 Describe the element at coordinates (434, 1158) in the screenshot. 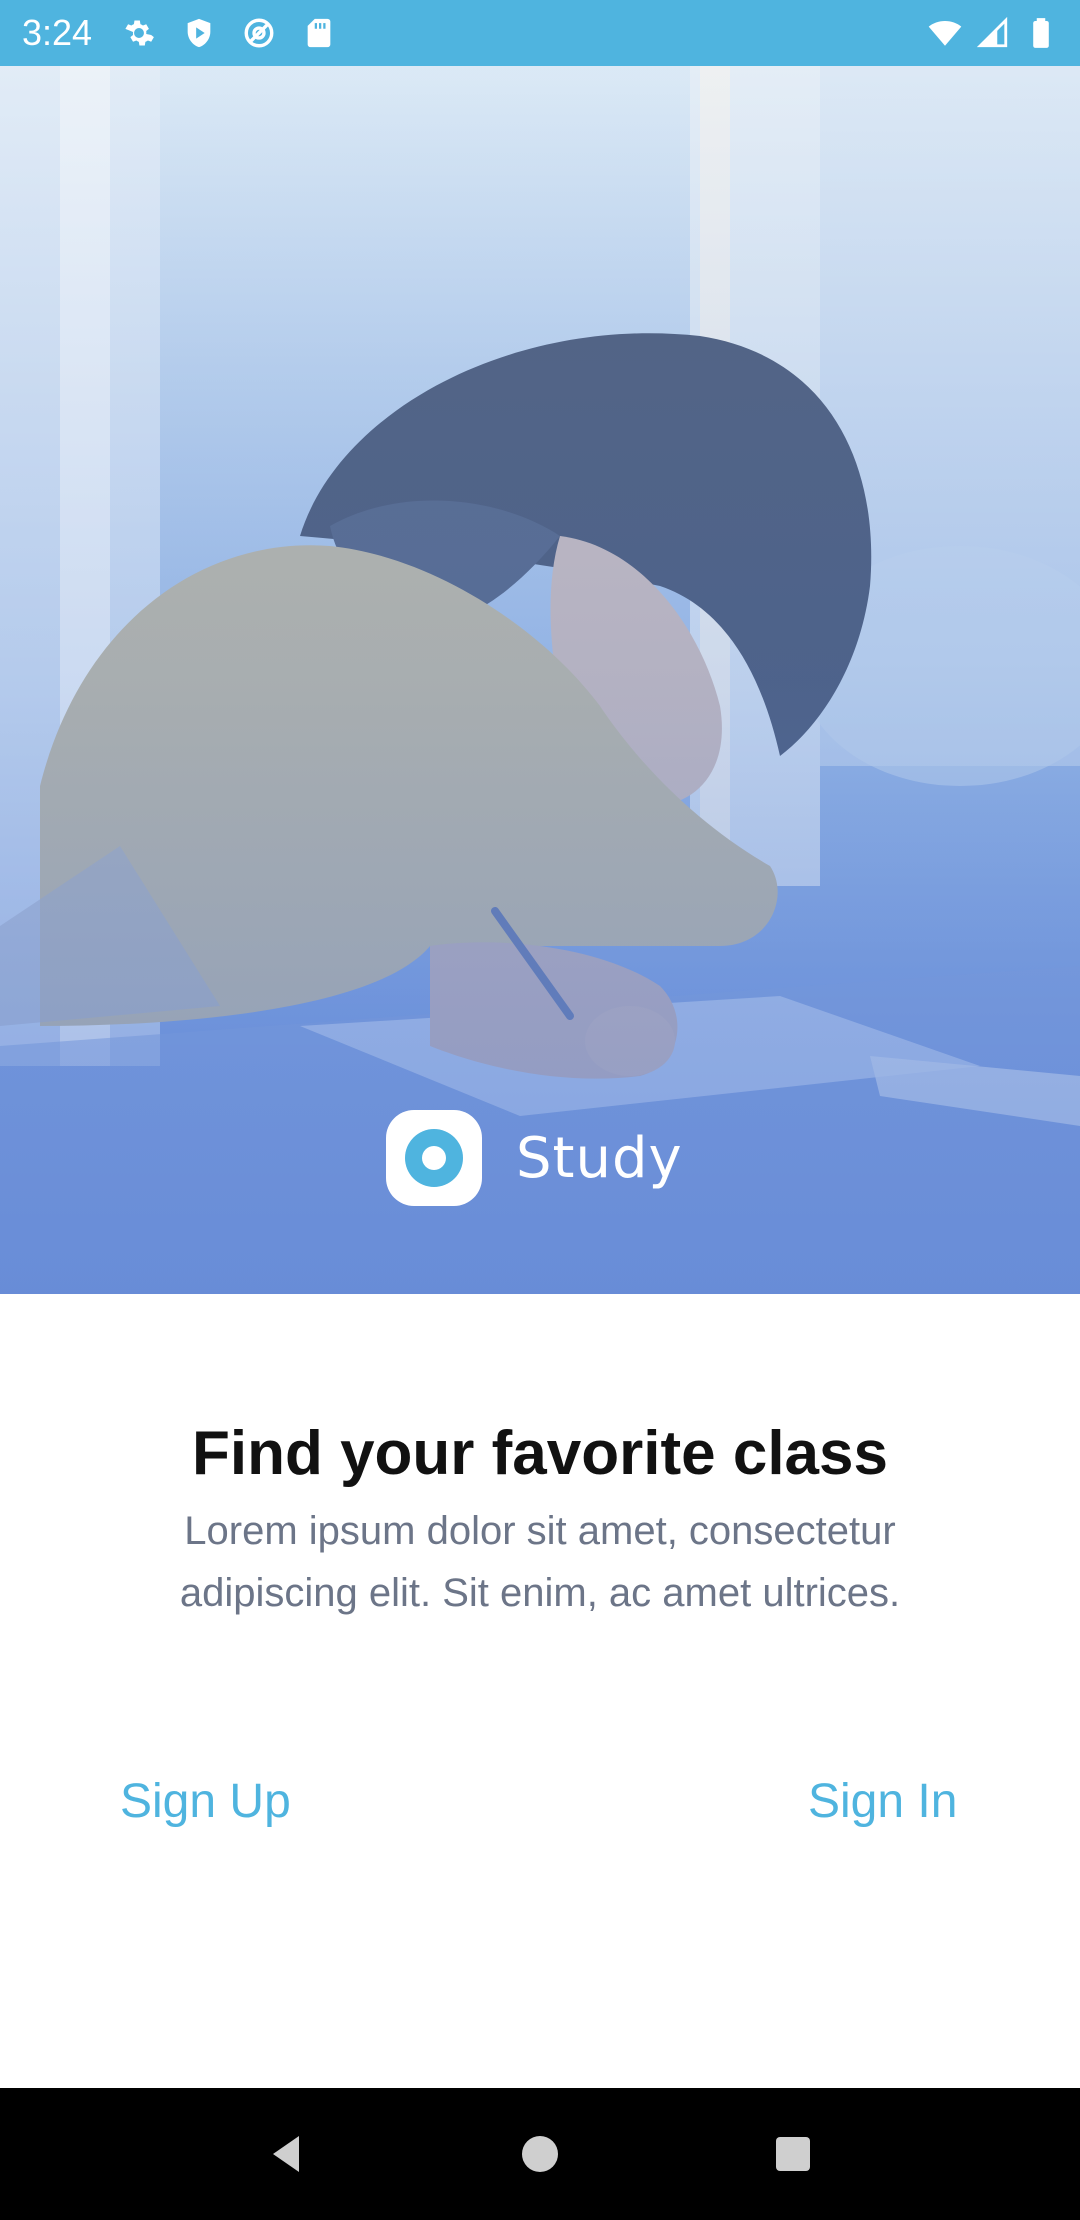

I see `study-logo-icon` at that location.